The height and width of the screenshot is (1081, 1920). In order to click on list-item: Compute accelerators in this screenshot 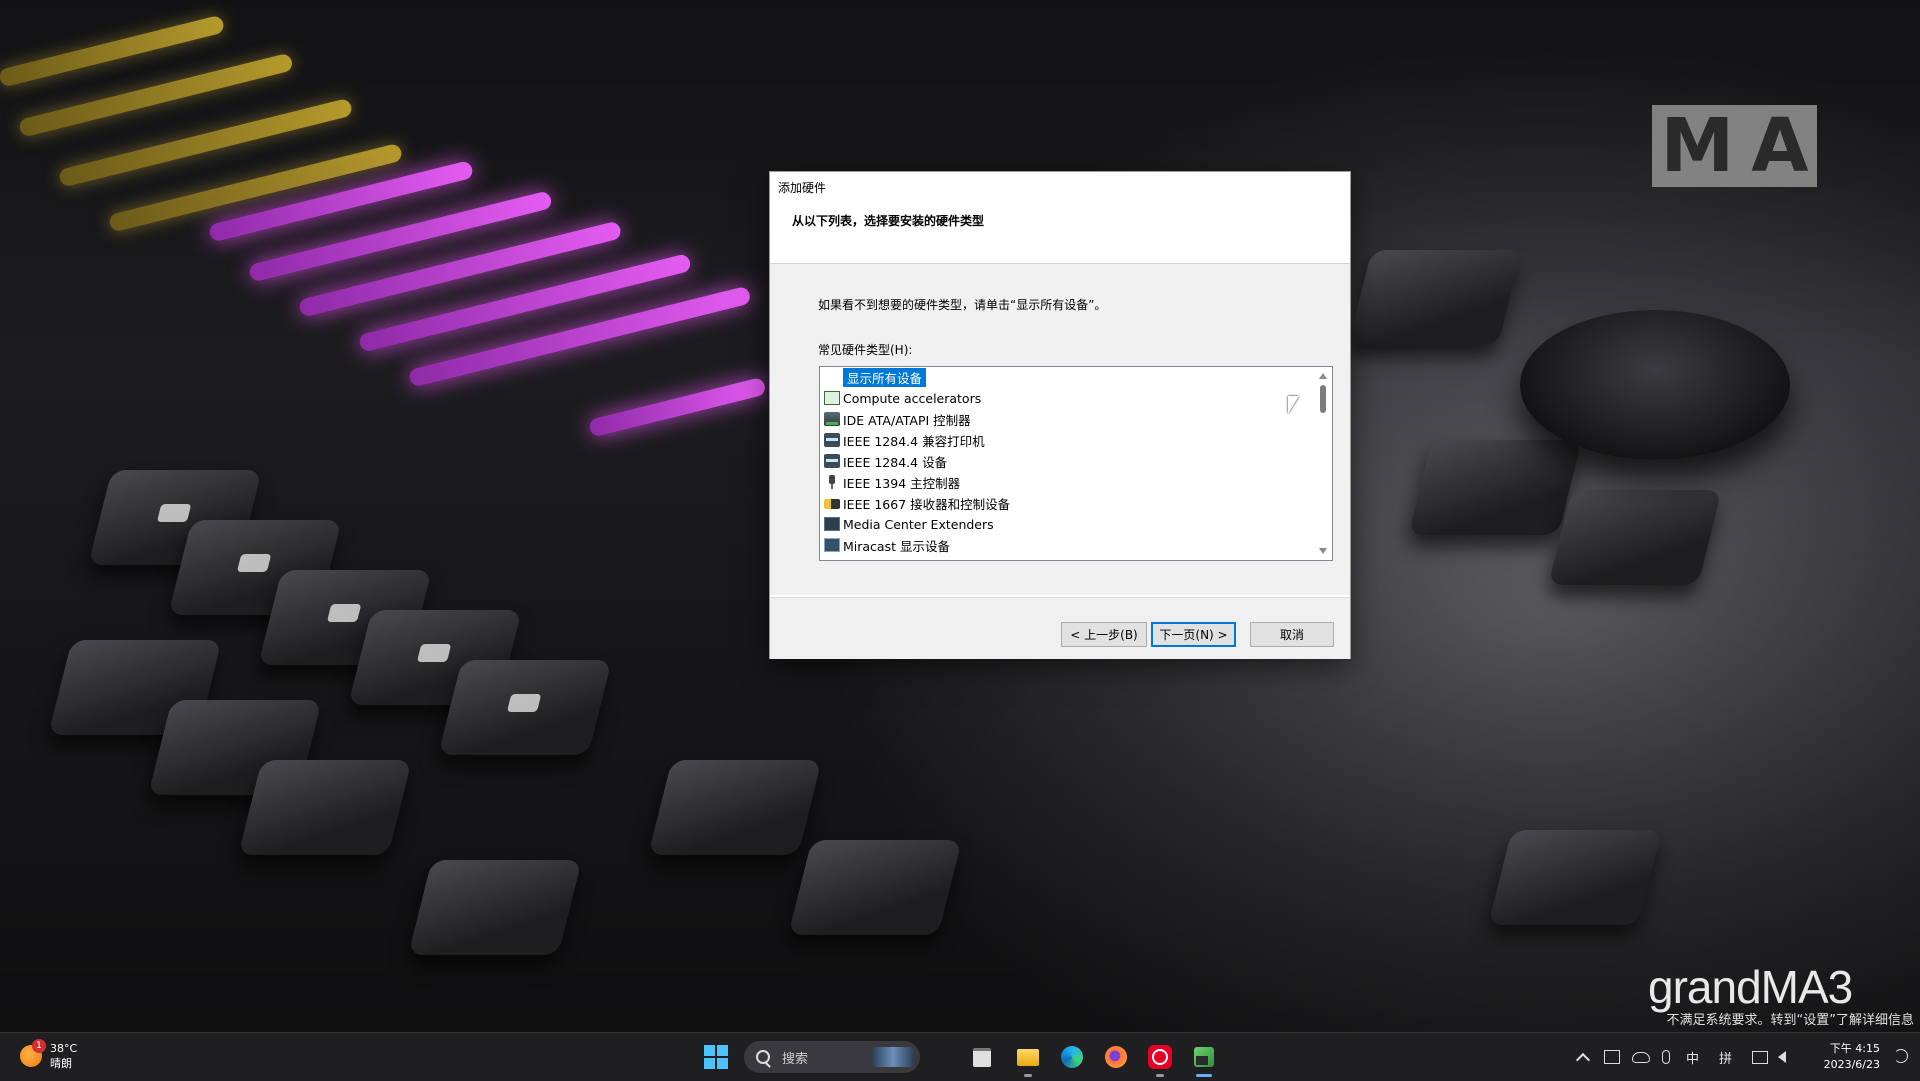, I will do `click(902, 398)`.